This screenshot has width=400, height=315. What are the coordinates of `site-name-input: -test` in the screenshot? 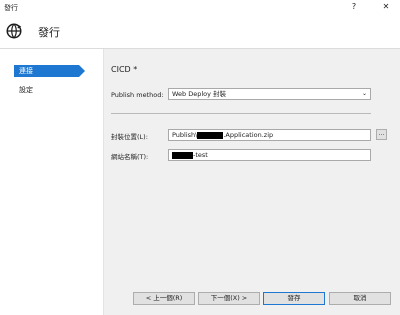 It's located at (269, 155).